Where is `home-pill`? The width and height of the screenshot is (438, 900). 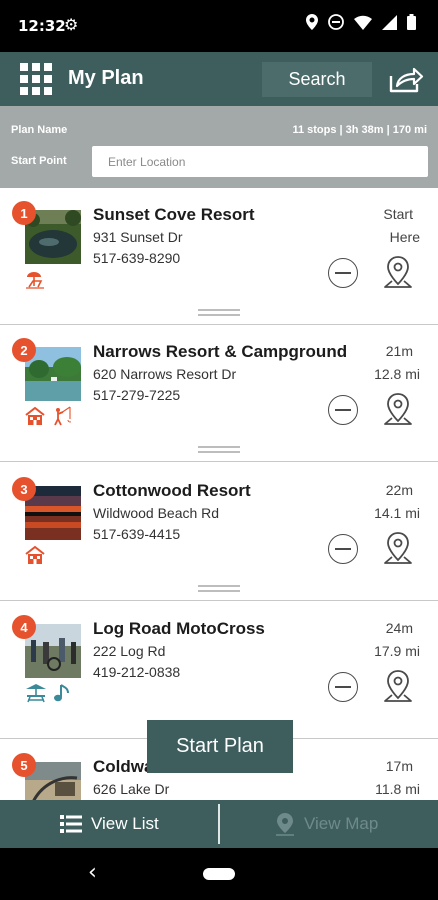 home-pill is located at coordinates (219, 874).